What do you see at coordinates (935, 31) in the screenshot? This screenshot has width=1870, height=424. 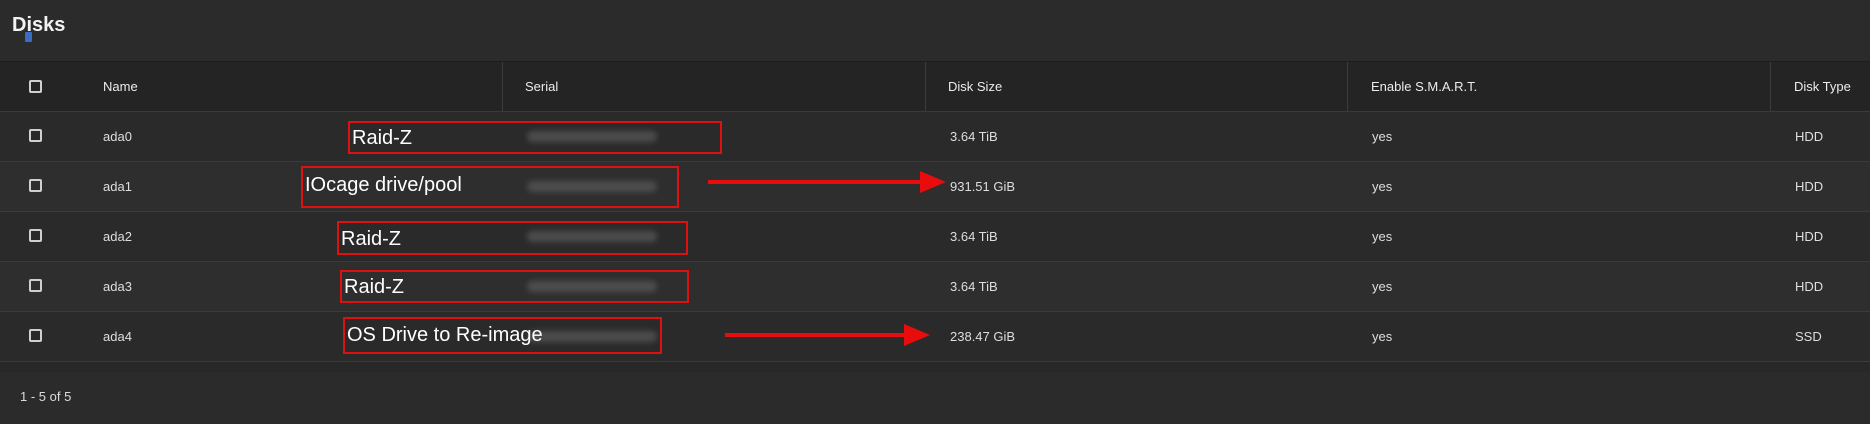 I see `page-header: Disks` at bounding box center [935, 31].